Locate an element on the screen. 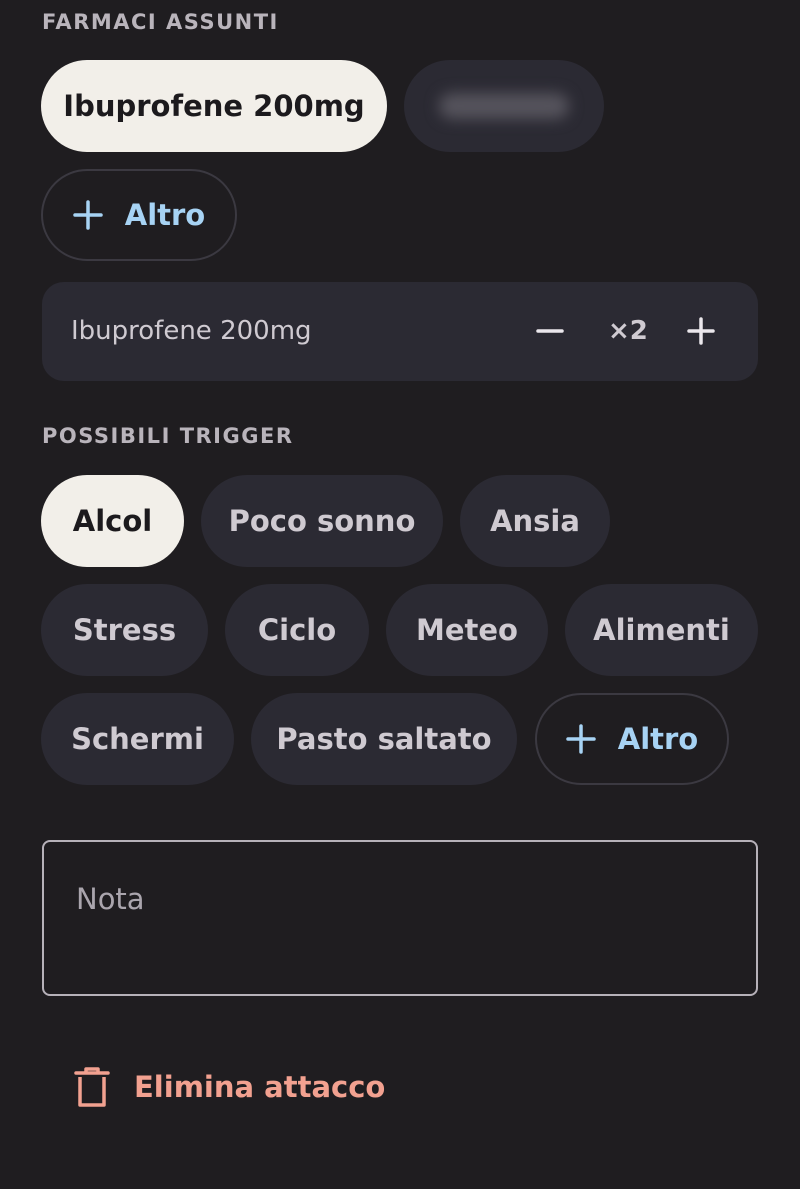 Image resolution: width=800 pixels, height=1189 pixels. trigger-chip-meteo: Meteo is located at coordinates (467, 630).